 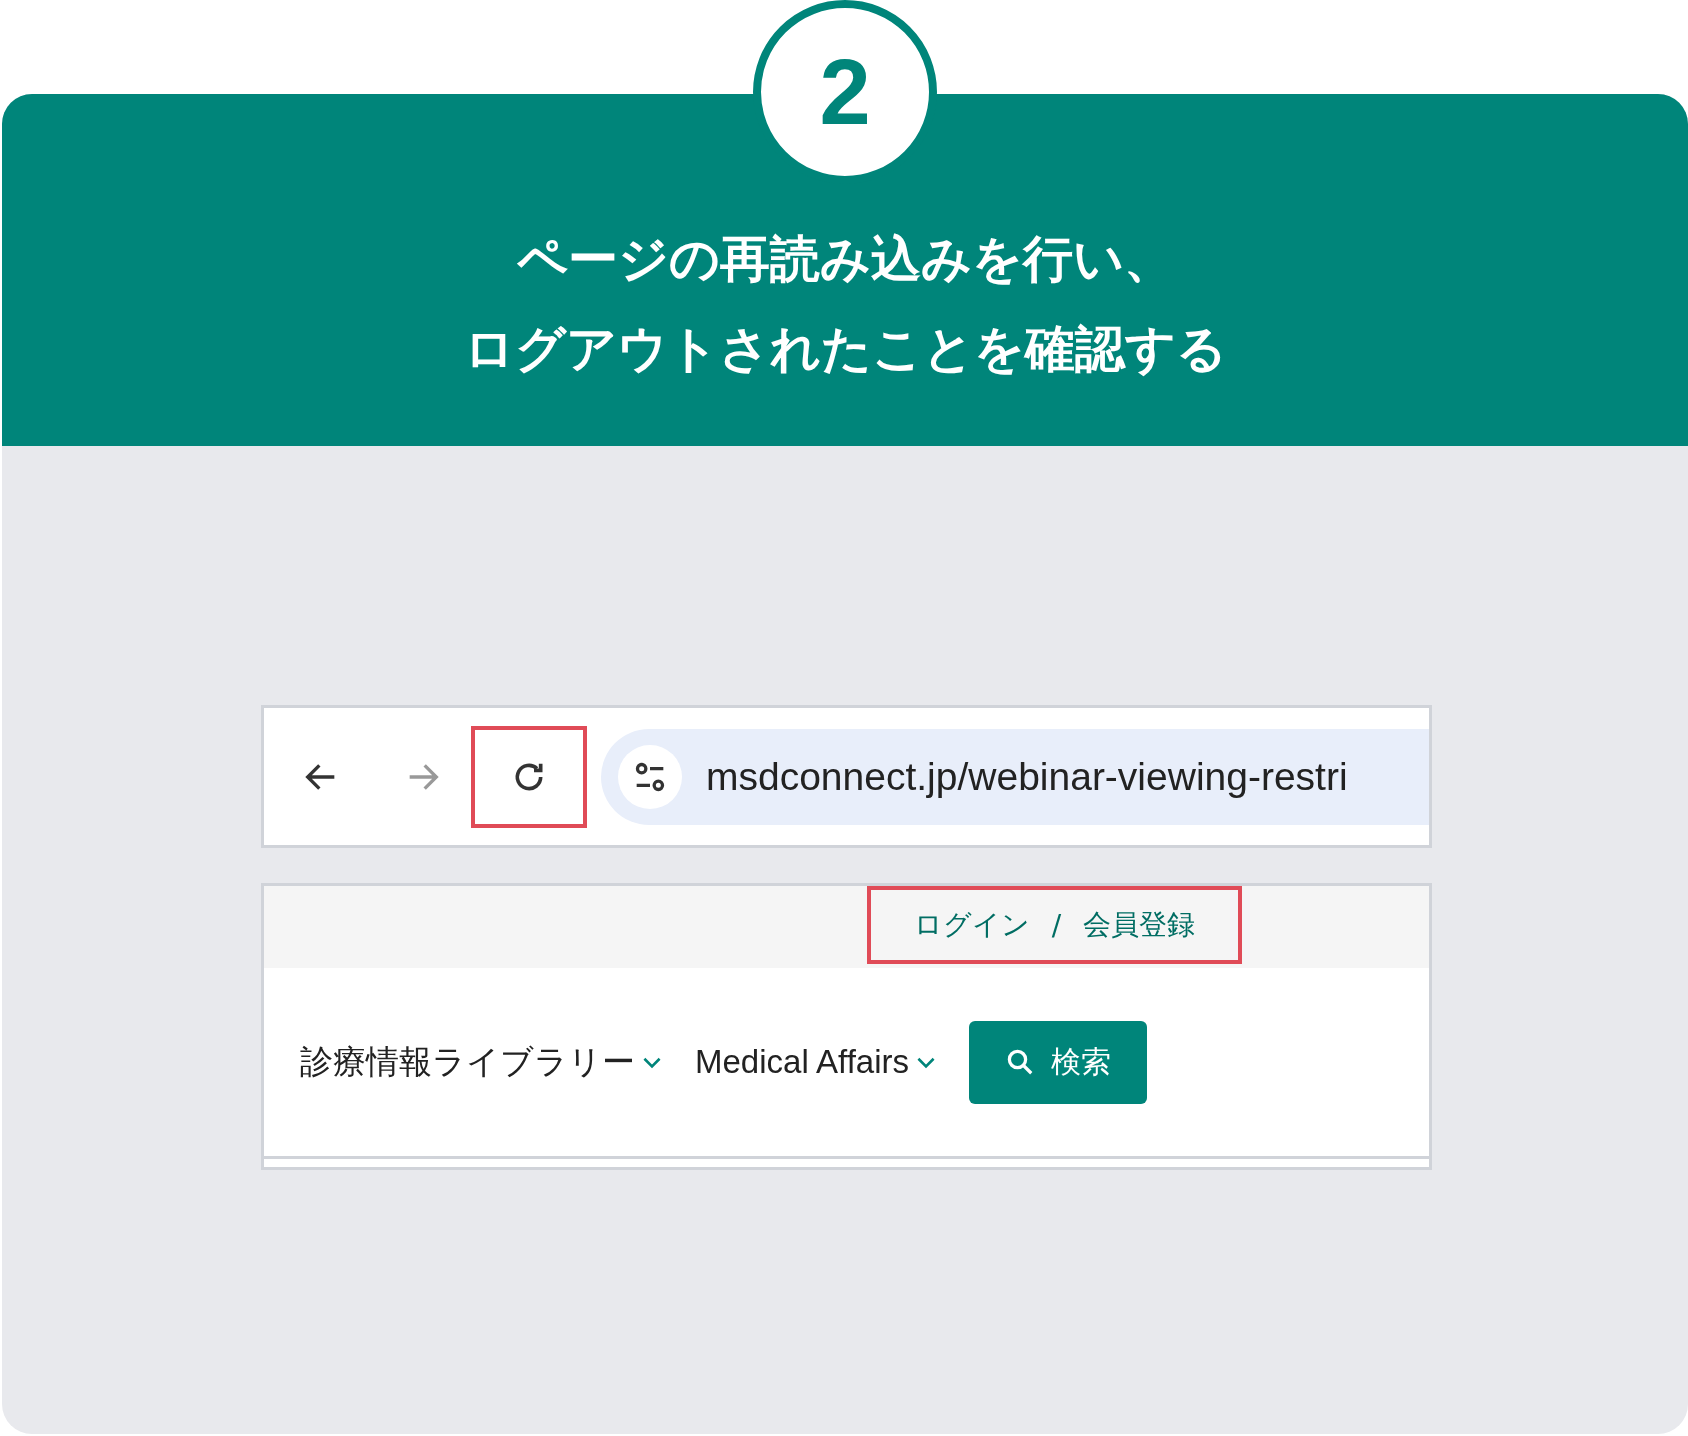 I want to click on step-title-line: ログアウトされたことを確認する, so click(x=845, y=349).